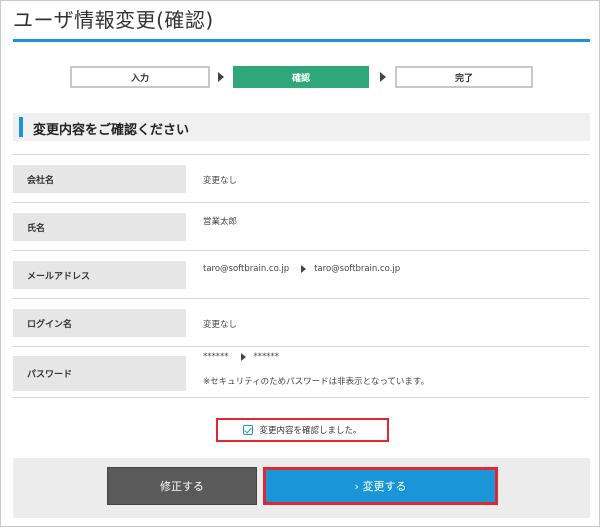 This screenshot has height=527, width=600. Describe the element at coordinates (113, 20) in the screenshot. I see `page-title: ユーザ情報変更(確認)` at that location.